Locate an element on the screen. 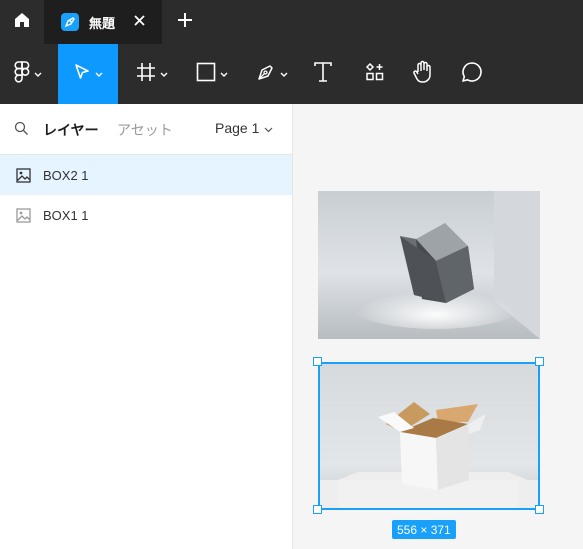 The image size is (583, 549). toolbar is located at coordinates (291, 74).